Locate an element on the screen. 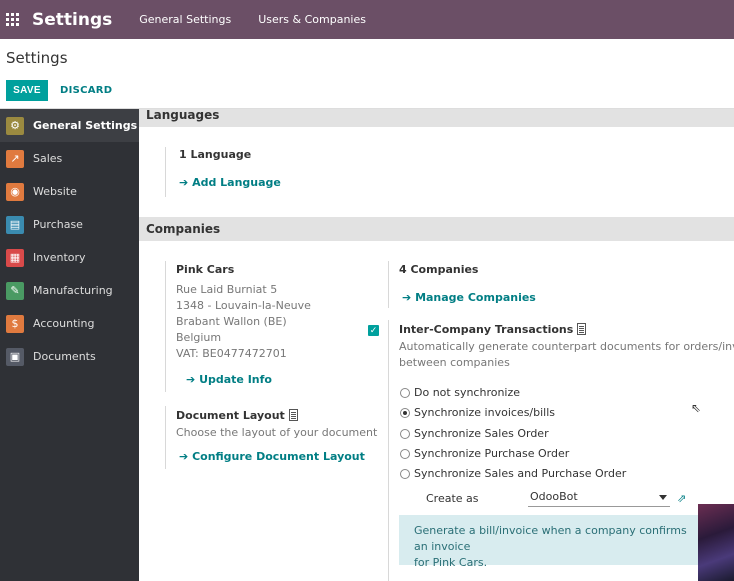 The image size is (734, 581). globe-icon: ◉ is located at coordinates (15, 191).